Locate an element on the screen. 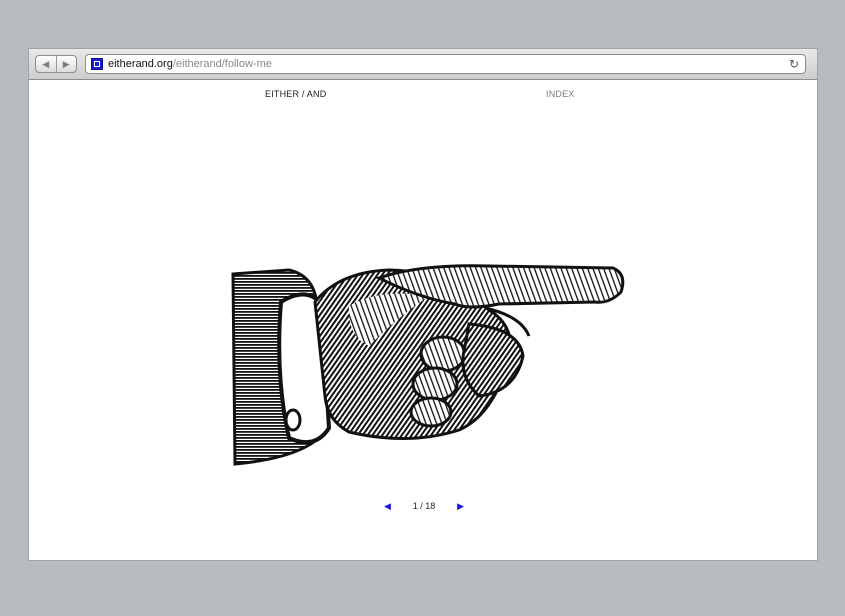  forward-button: ▶ is located at coordinates (66, 64).